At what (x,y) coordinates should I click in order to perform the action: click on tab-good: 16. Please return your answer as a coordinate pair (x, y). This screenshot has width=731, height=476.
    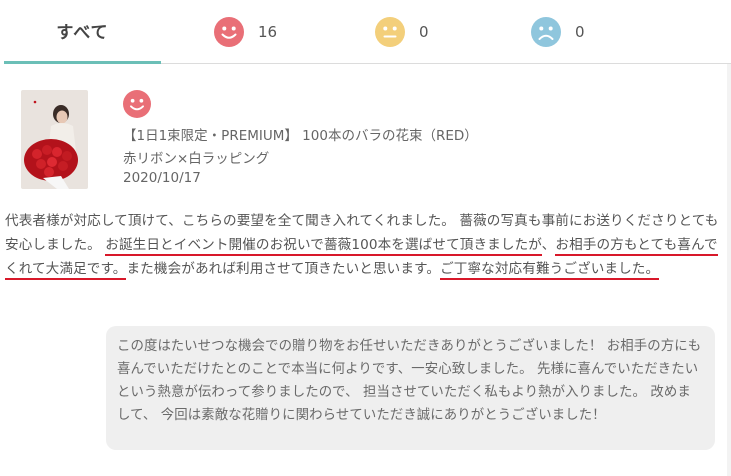
    Looking at the image, I should click on (245, 32).